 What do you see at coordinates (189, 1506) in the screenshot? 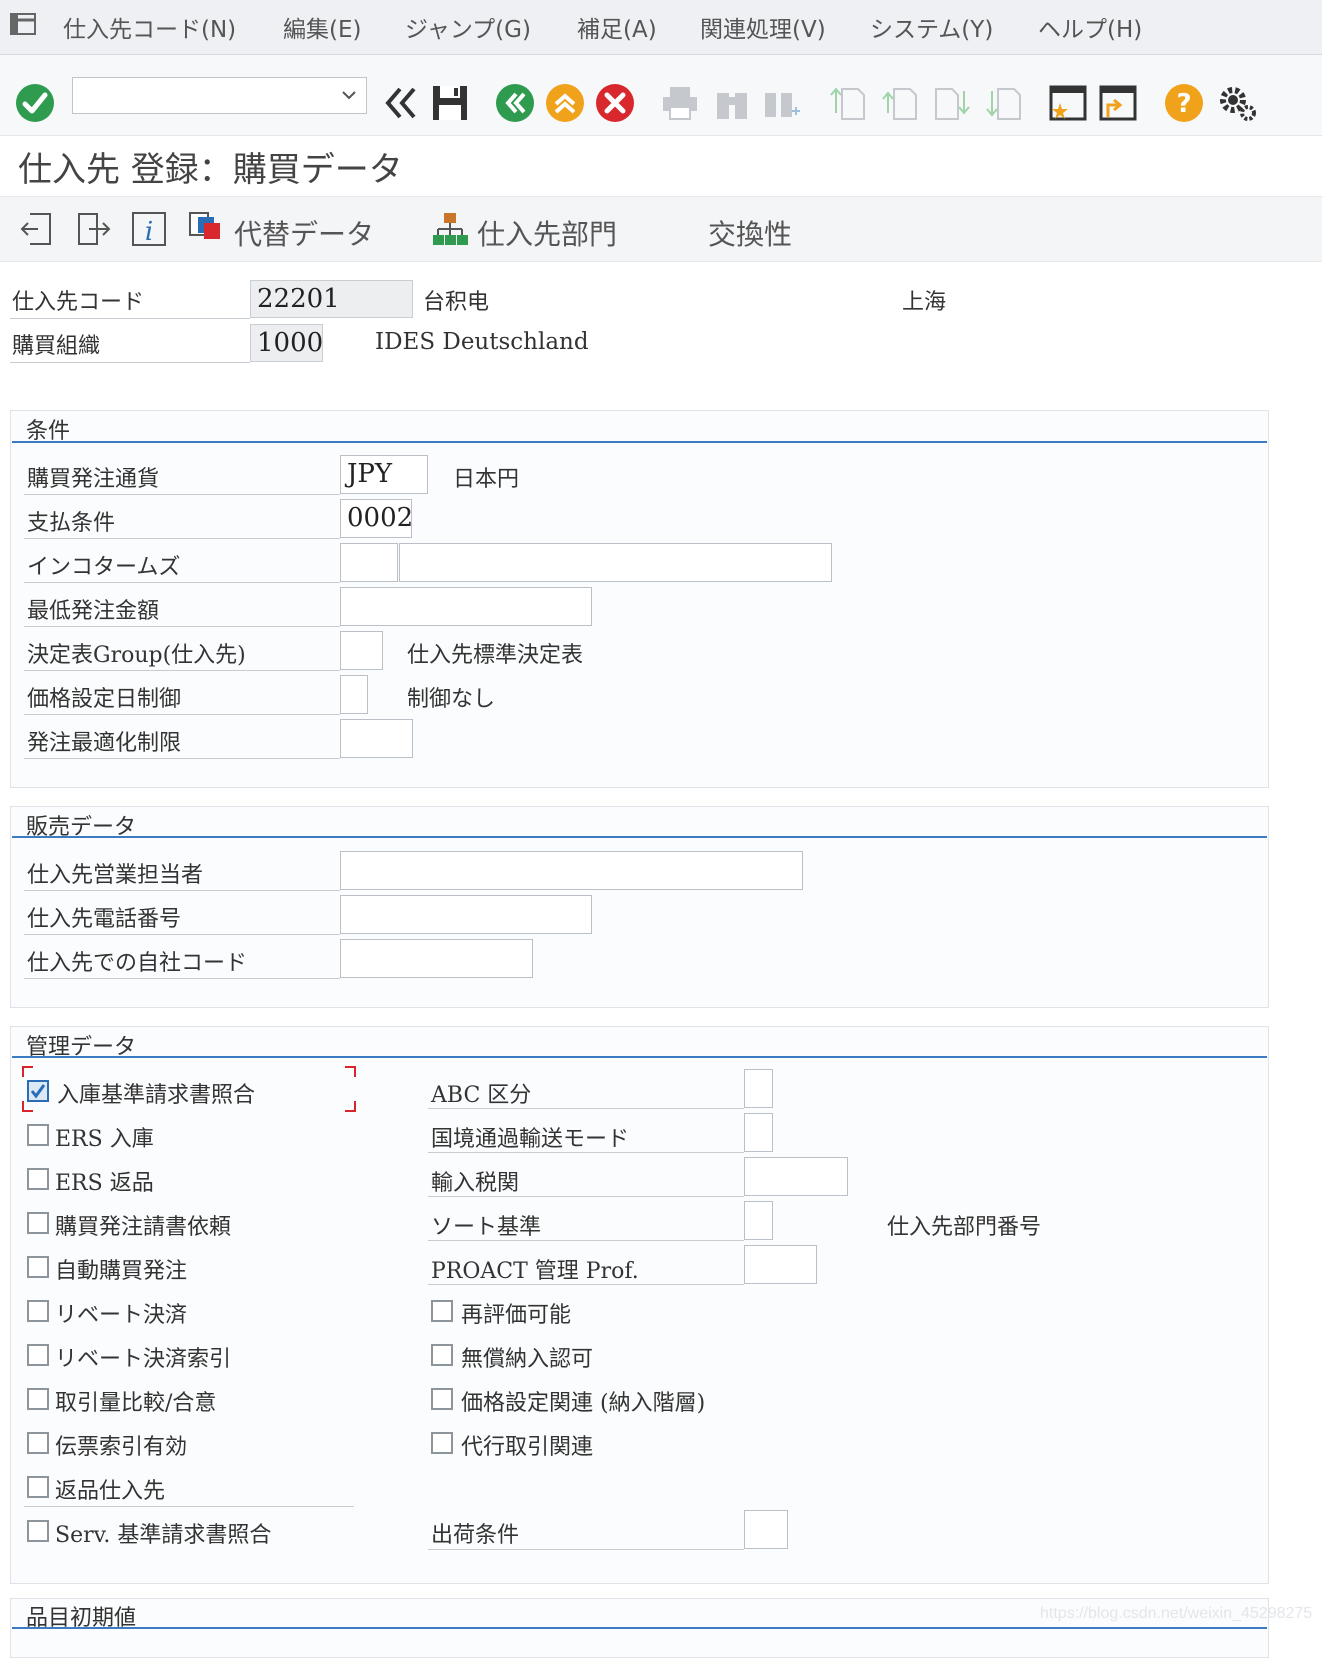
I see `return-vendor-underline` at bounding box center [189, 1506].